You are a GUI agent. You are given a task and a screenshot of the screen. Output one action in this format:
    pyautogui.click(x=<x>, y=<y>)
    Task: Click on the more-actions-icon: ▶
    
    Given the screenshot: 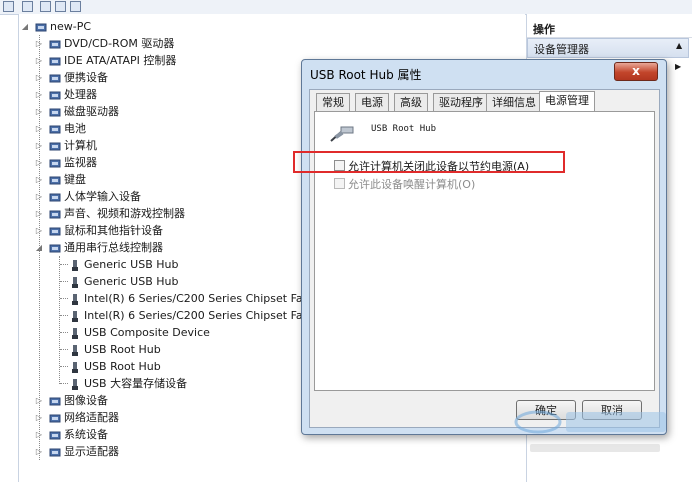 What is the action you would take?
    pyautogui.click(x=678, y=66)
    